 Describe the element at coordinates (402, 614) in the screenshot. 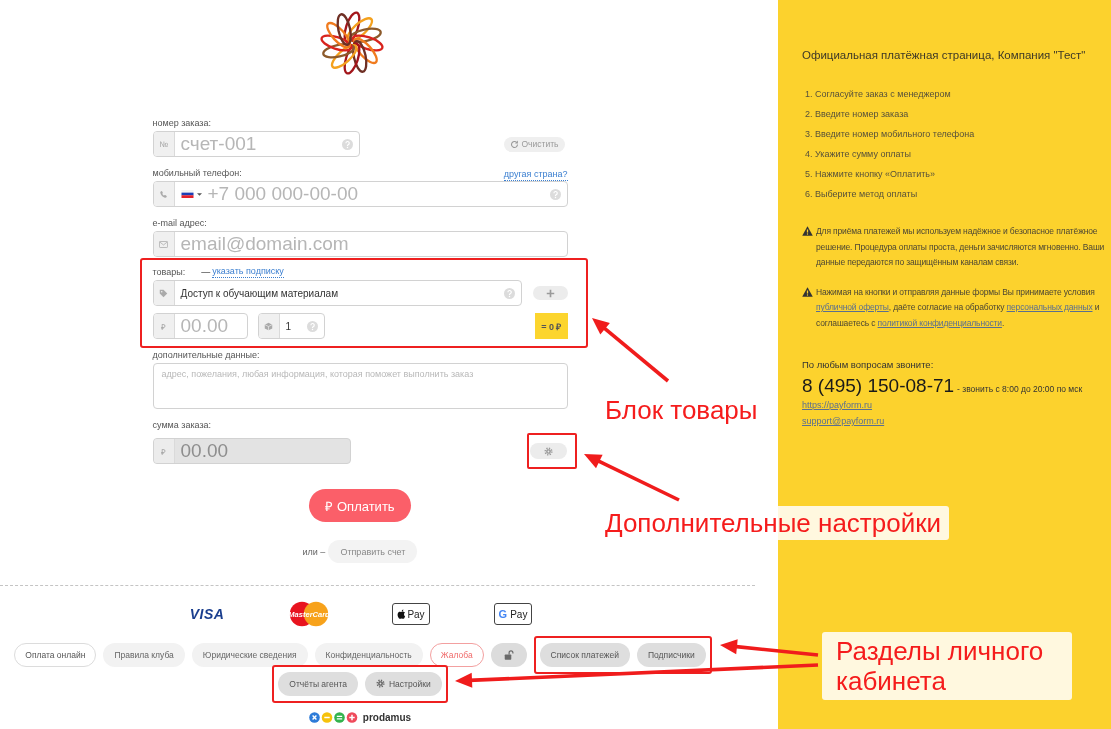

I see `apple-icon` at that location.